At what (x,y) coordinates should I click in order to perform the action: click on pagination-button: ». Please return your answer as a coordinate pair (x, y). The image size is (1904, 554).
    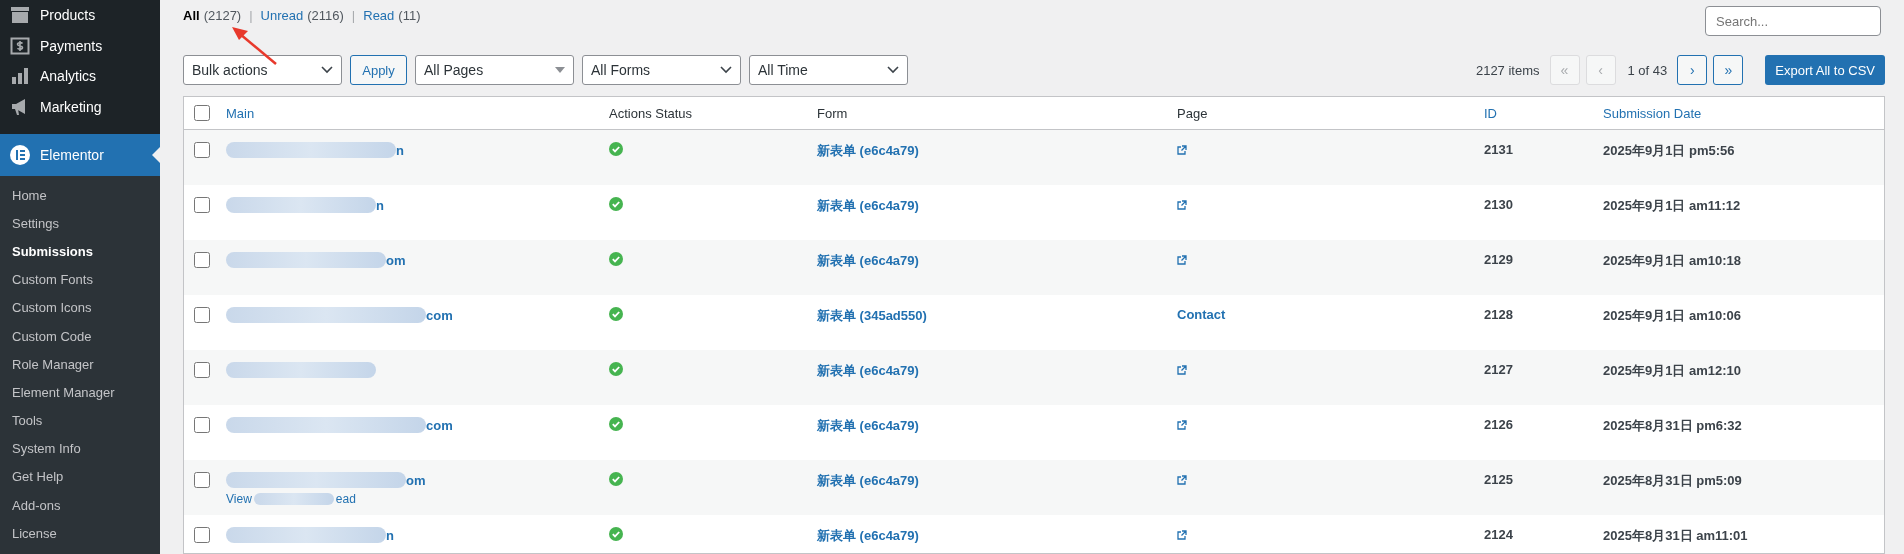
    Looking at the image, I should click on (1728, 70).